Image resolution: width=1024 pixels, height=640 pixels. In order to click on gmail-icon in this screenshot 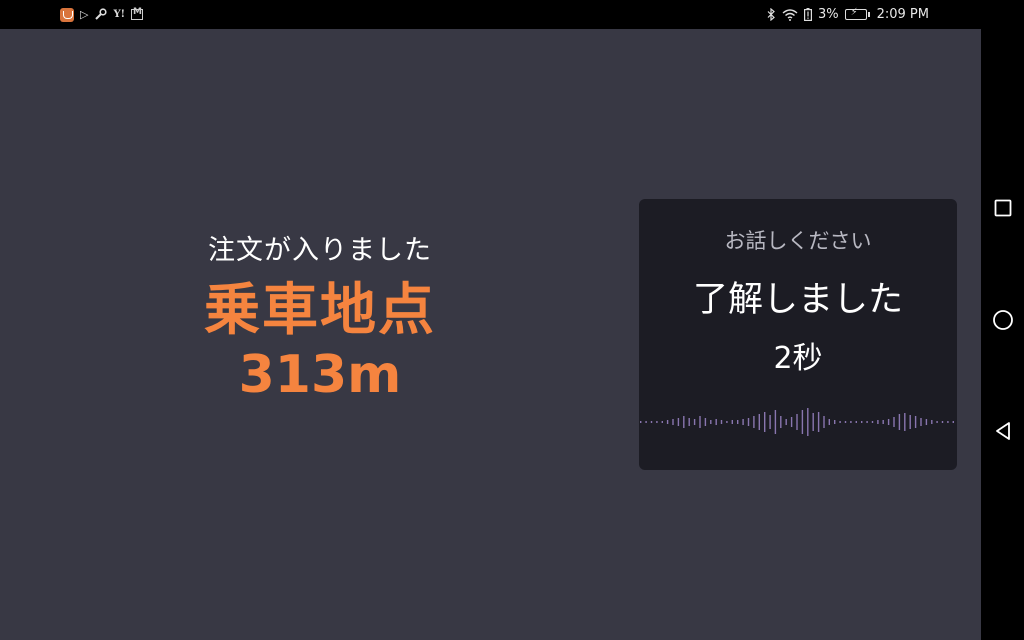, I will do `click(137, 13)`.